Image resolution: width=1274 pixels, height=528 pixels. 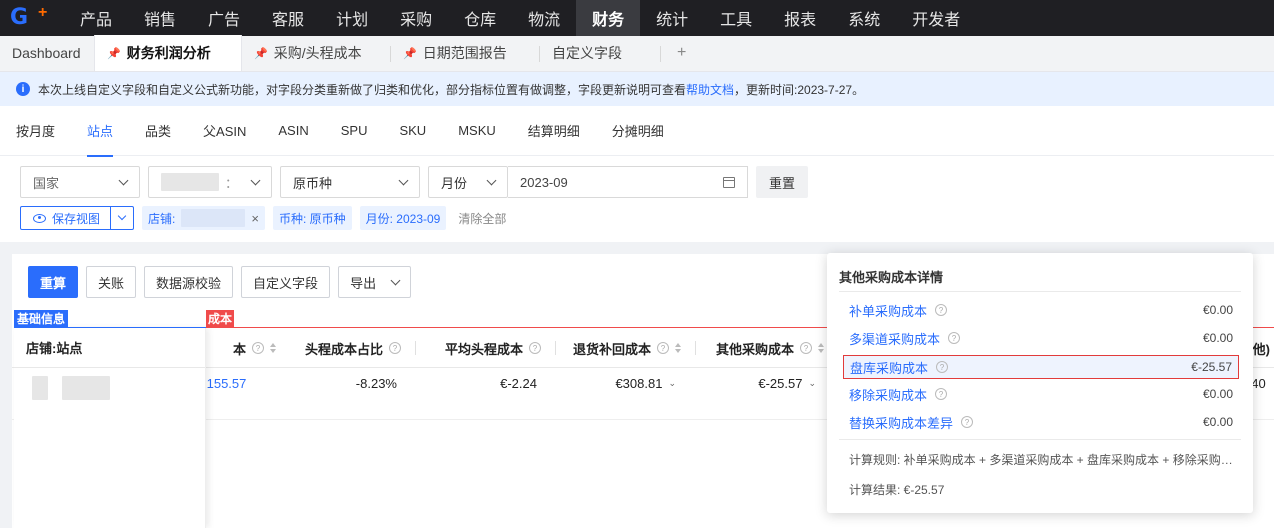 I want to click on subtab-settlement-detail: 结算明细, so click(x=554, y=131).